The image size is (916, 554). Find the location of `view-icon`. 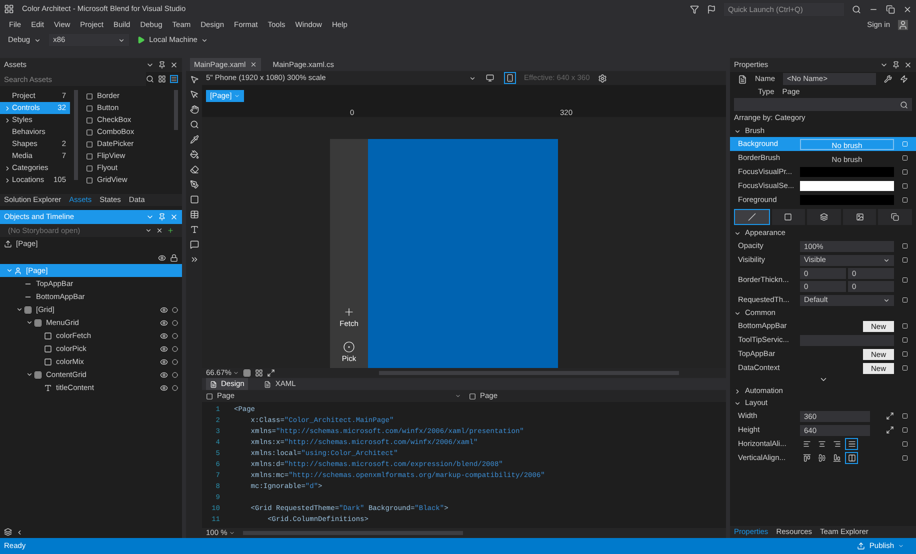

view-icon is located at coordinates (268, 384).